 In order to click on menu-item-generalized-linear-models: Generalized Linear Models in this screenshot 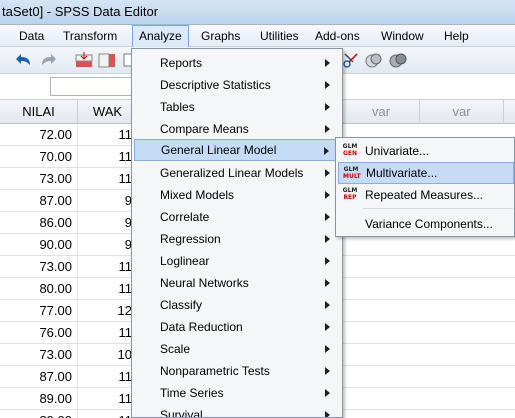, I will do `click(237, 173)`.